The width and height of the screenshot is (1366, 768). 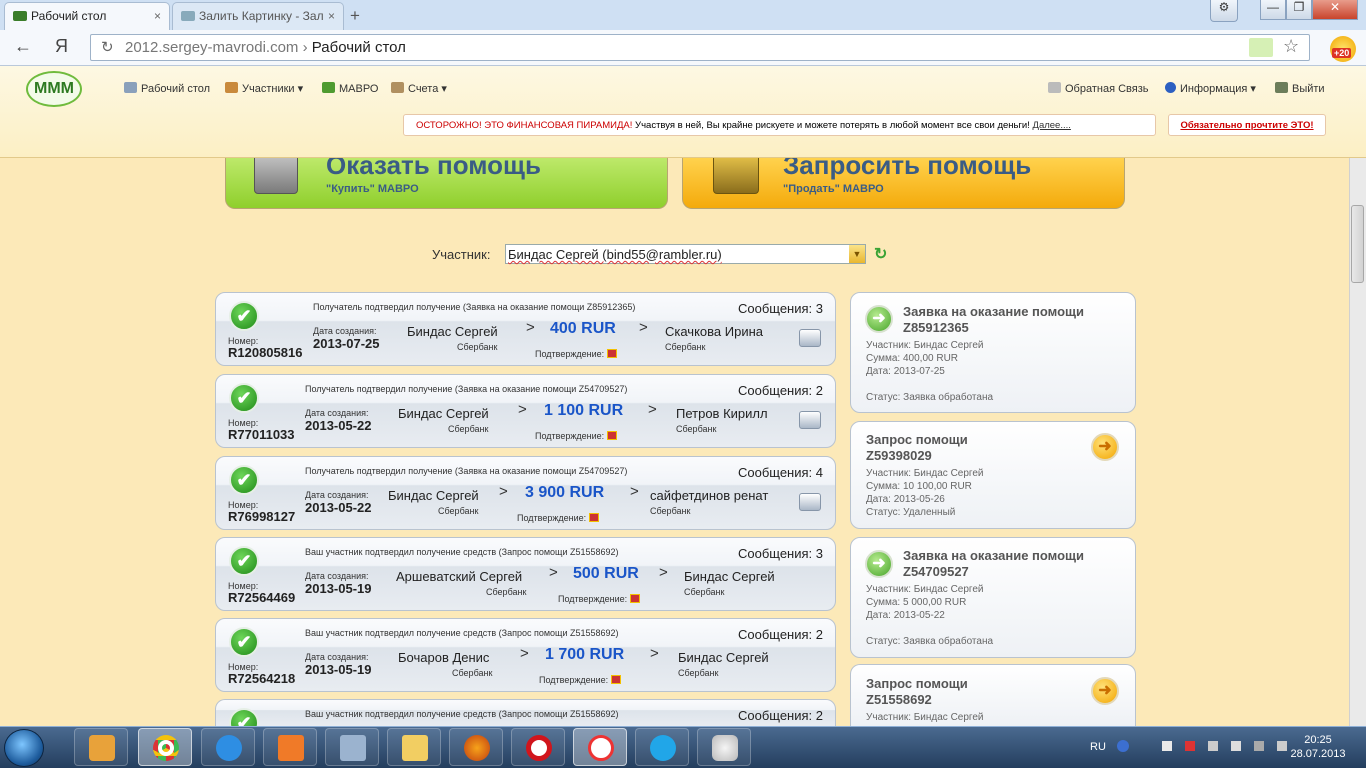 What do you see at coordinates (714, 331) in the screenshot?
I see `recipient-name: Скачкова Ирина` at bounding box center [714, 331].